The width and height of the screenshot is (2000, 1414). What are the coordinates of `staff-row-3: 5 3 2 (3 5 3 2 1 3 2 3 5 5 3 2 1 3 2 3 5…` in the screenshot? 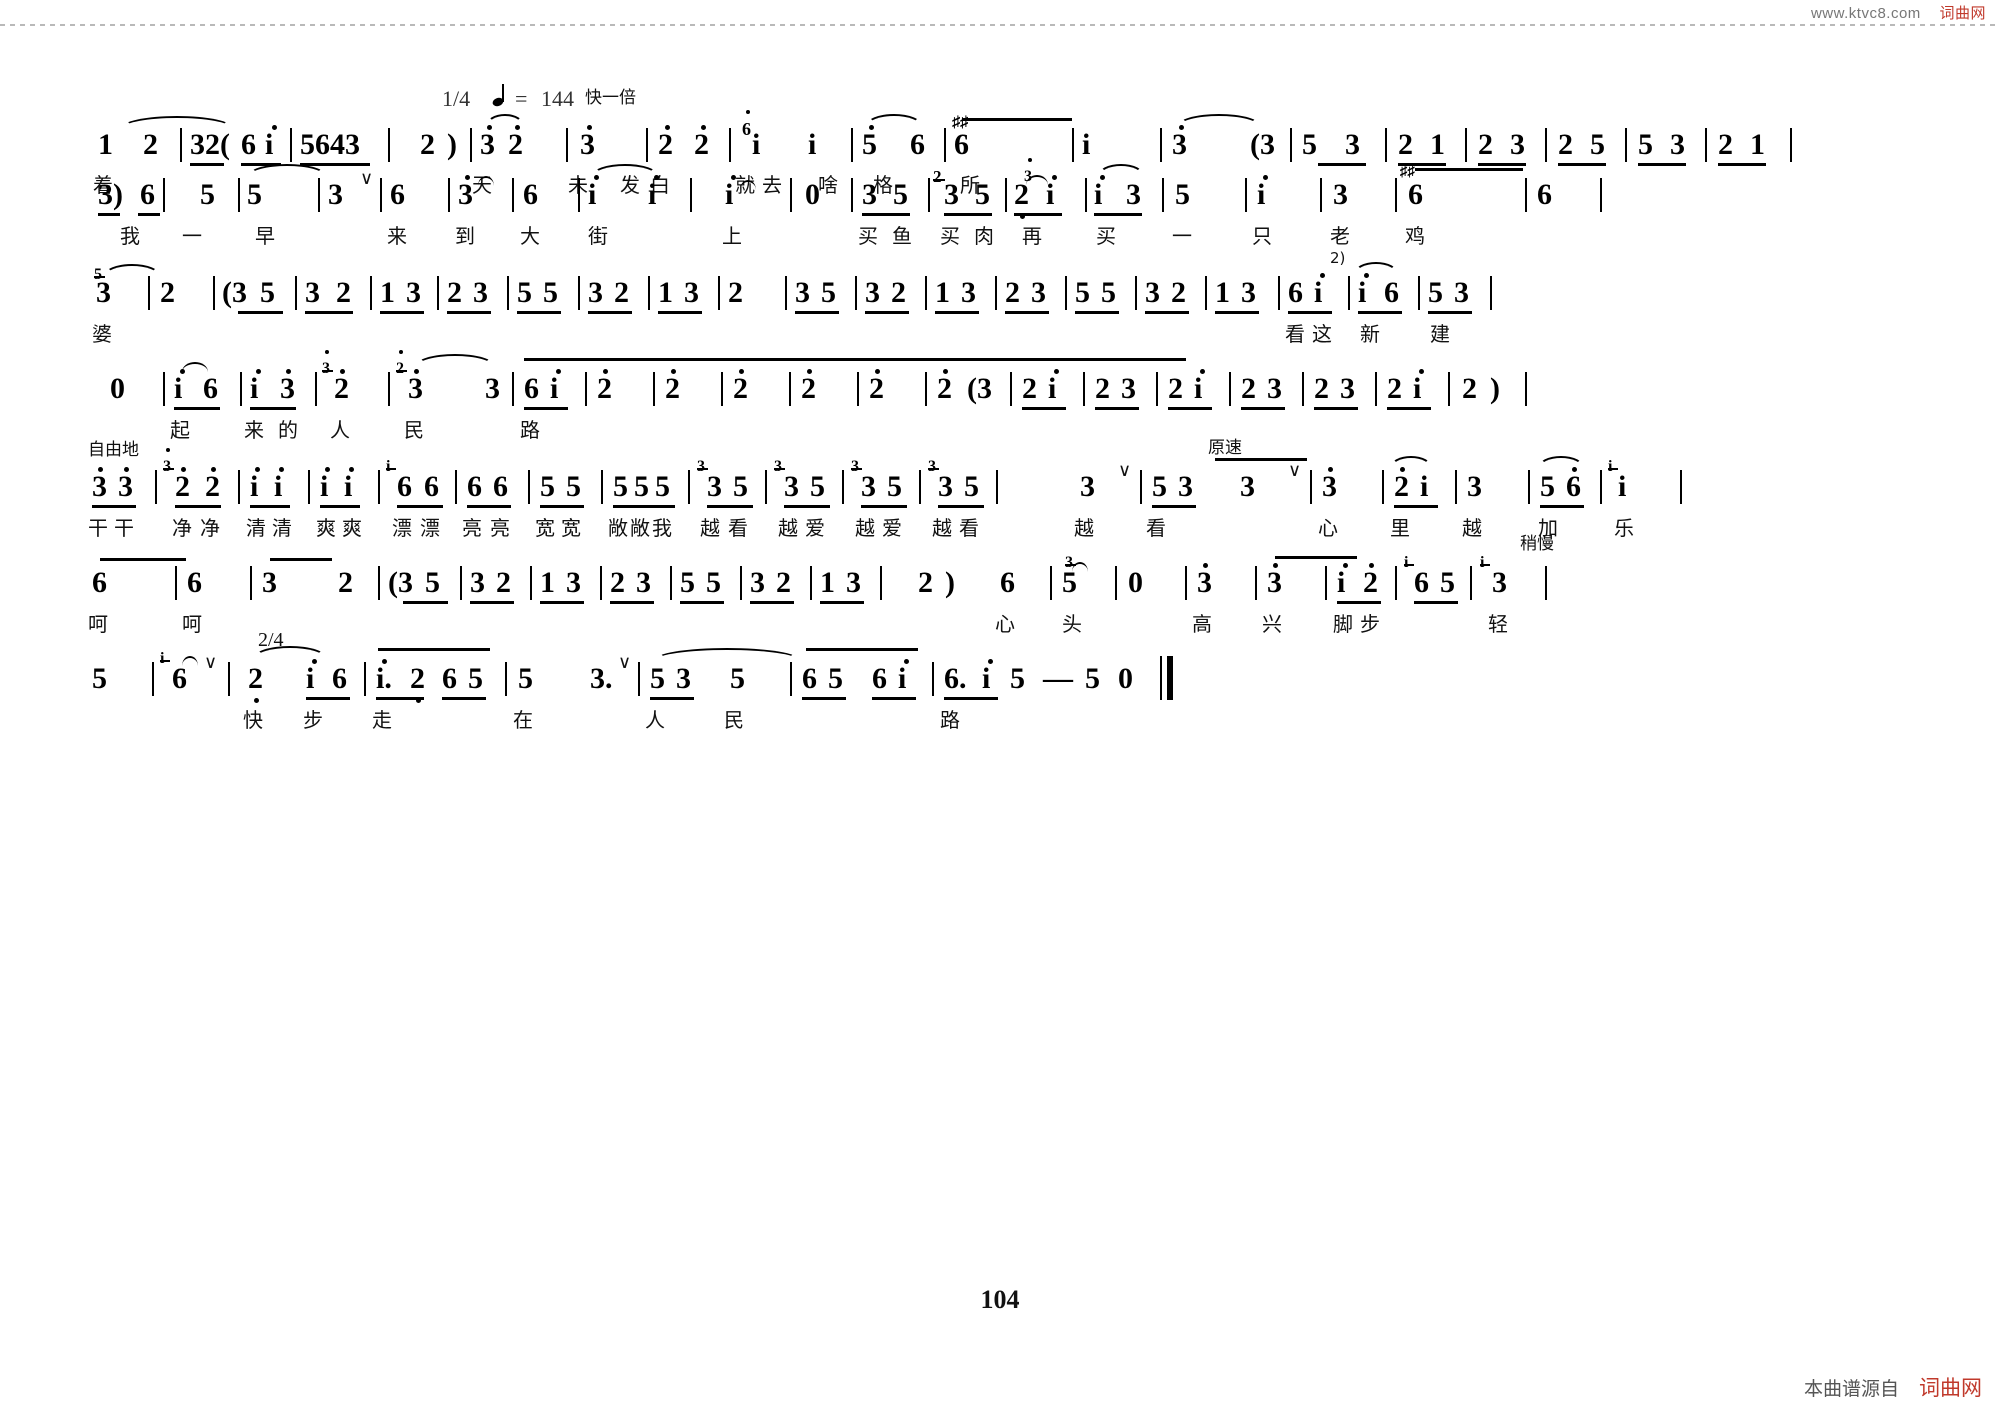 It's located at (1000, 290).